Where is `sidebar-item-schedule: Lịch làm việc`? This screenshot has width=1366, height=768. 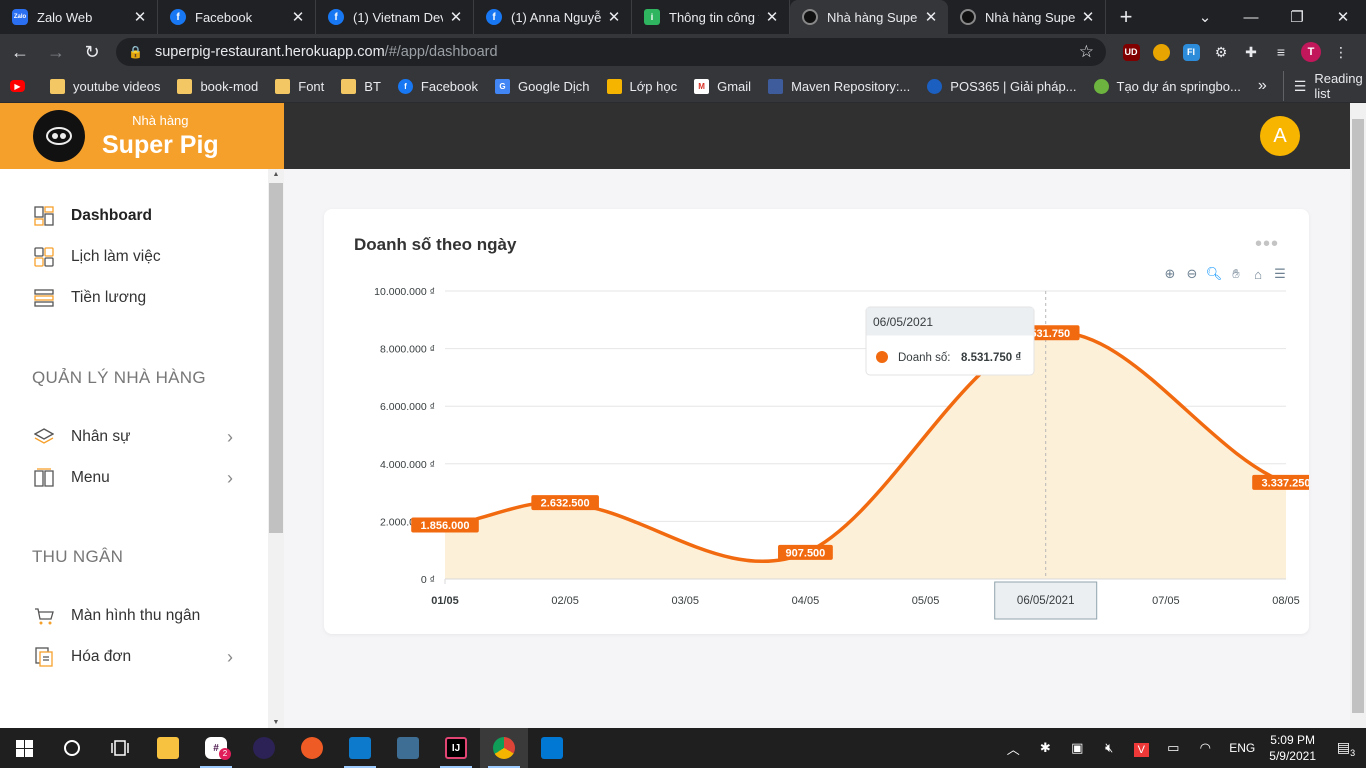 sidebar-item-schedule: Lịch làm việc is located at coordinates (133, 257).